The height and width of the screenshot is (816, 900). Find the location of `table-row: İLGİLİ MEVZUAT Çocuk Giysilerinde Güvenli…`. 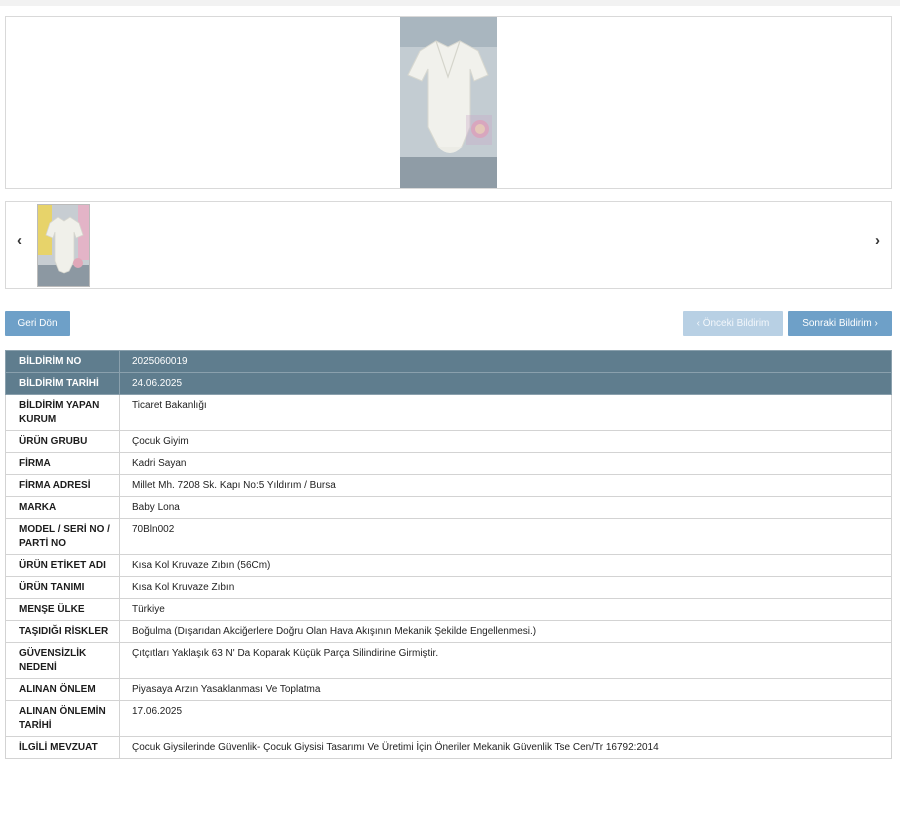

table-row: İLGİLİ MEVZUAT Çocuk Giysilerinde Güvenli… is located at coordinates (448, 747).